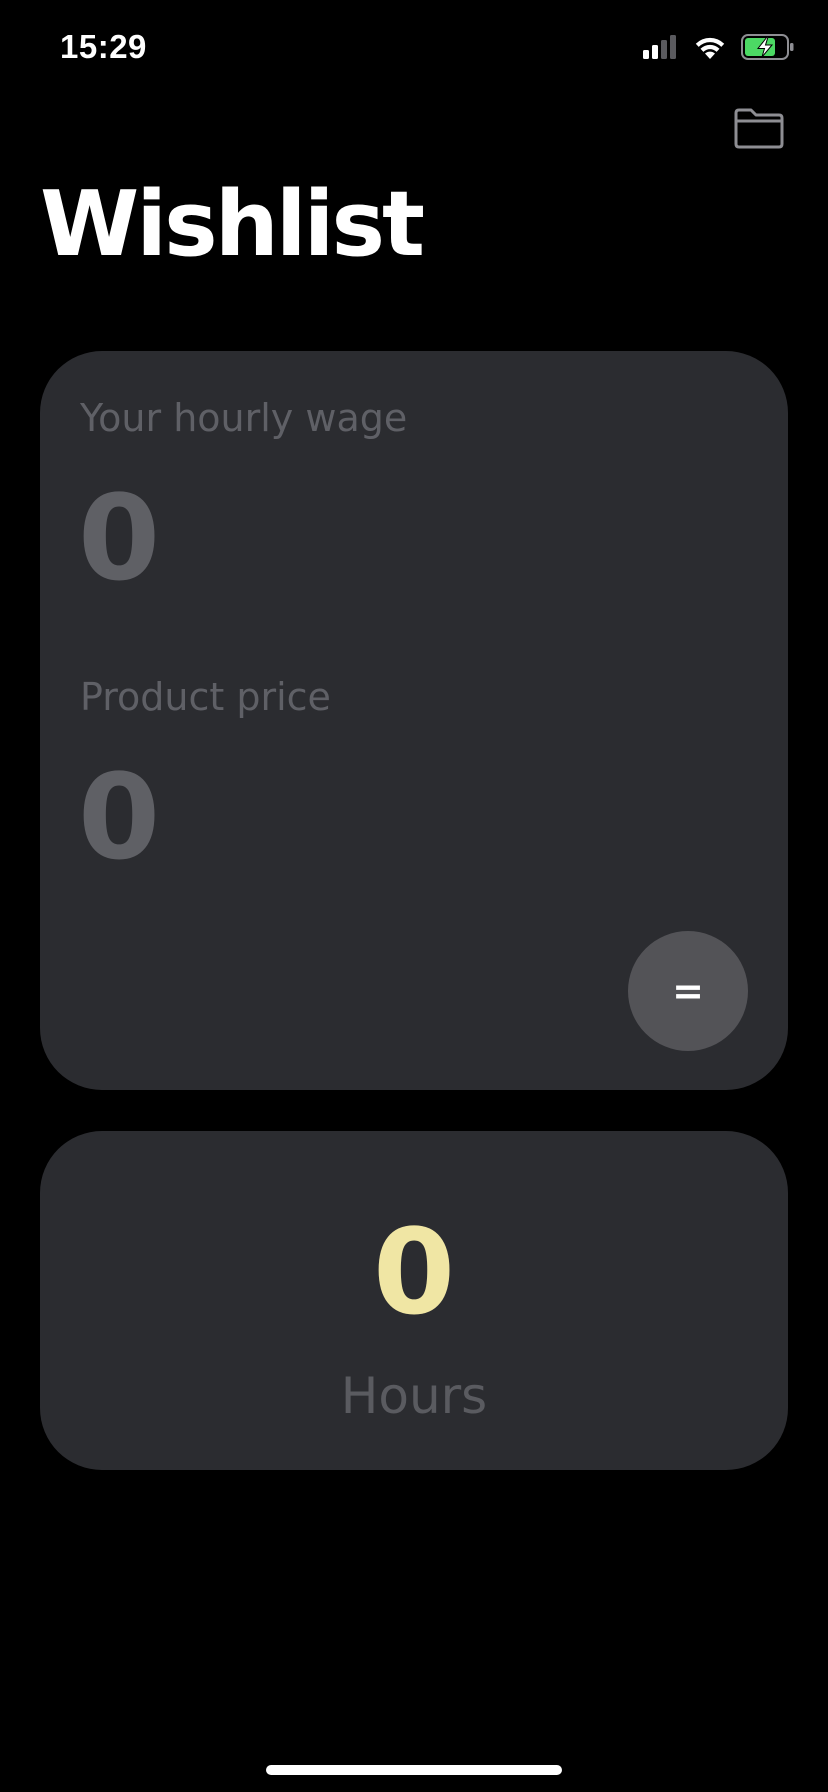  Describe the element at coordinates (103, 46) in the screenshot. I see `status-time: 15:29` at that location.